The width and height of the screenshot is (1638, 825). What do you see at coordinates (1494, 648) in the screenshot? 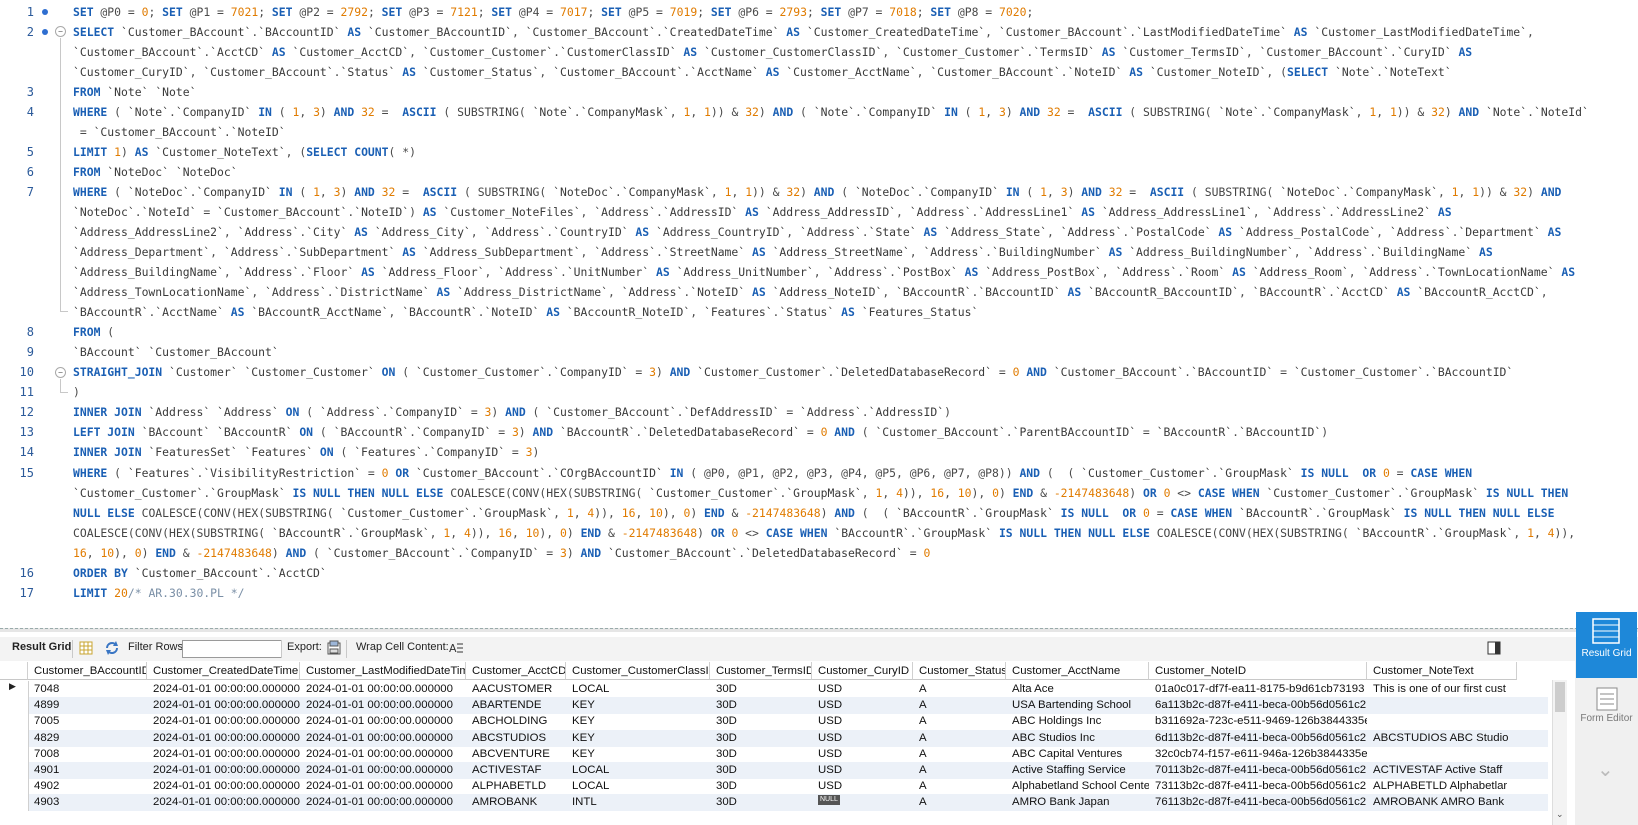
I see `toggle-panel-icon` at bounding box center [1494, 648].